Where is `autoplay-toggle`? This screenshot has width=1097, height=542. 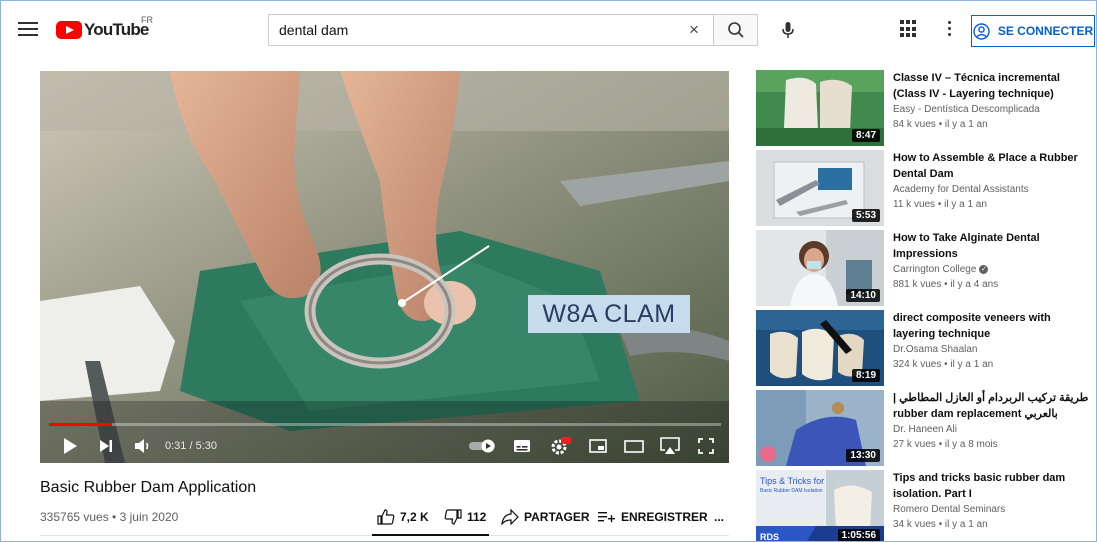
autoplay-toggle is located at coordinates (483, 446).